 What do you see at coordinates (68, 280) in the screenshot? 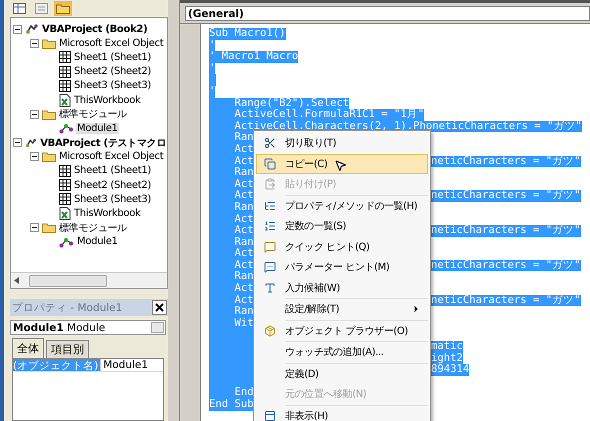
I see `scrollbar-thumb` at bounding box center [68, 280].